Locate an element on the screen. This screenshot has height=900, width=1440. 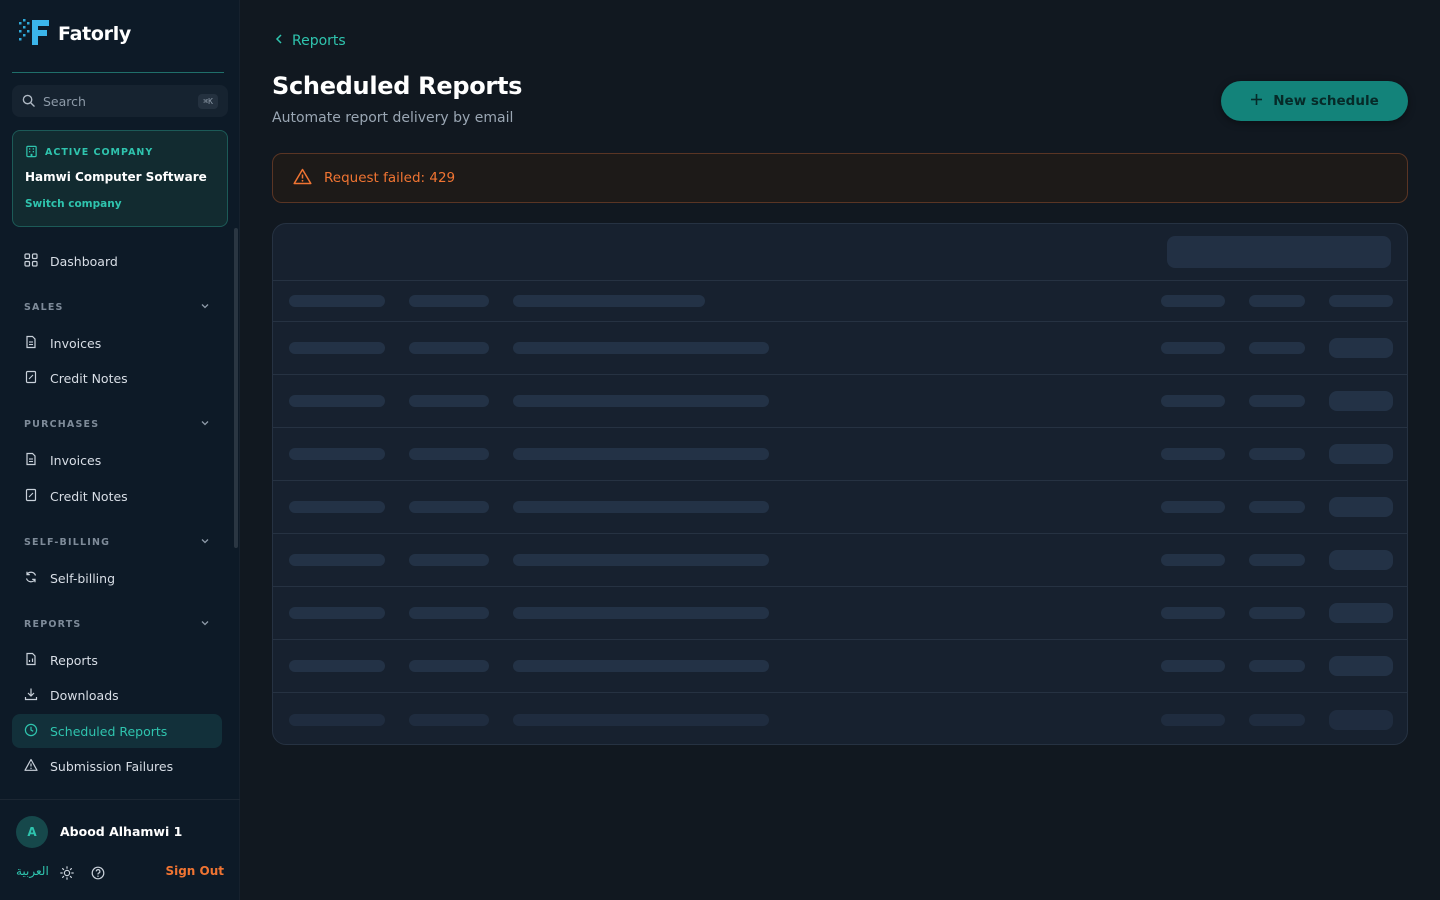
sidebar-item-label: Dashboard is located at coordinates (84, 261).